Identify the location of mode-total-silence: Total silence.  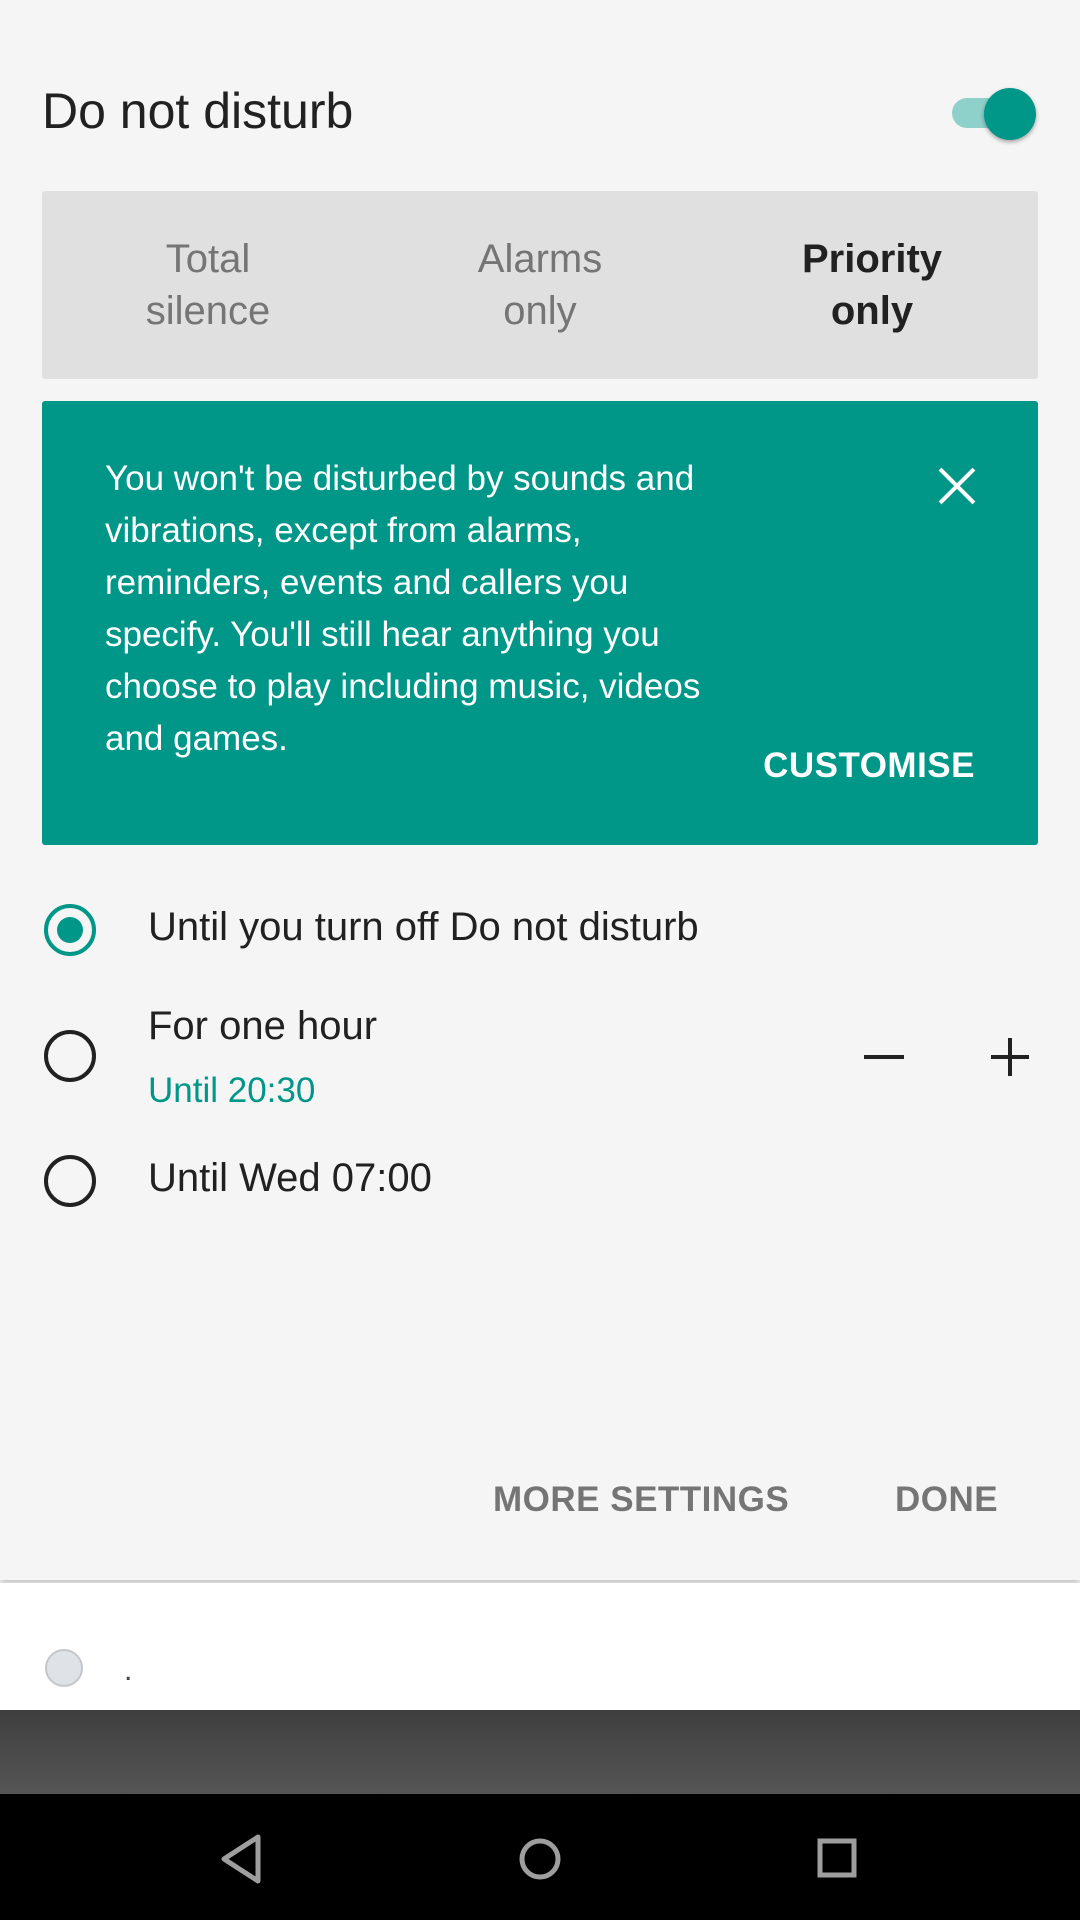
(208, 285).